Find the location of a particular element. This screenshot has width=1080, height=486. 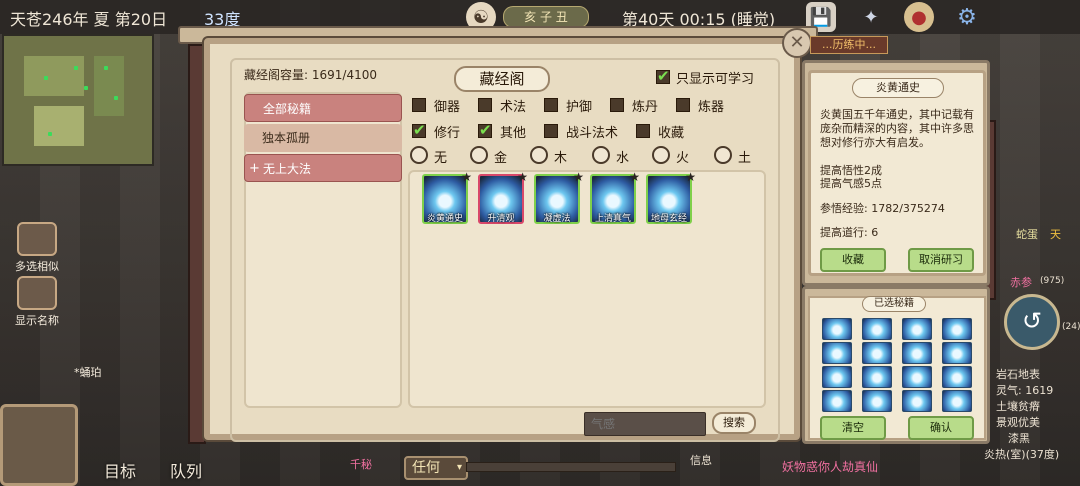

gear-icon: ⚙ is located at coordinates (967, 17).